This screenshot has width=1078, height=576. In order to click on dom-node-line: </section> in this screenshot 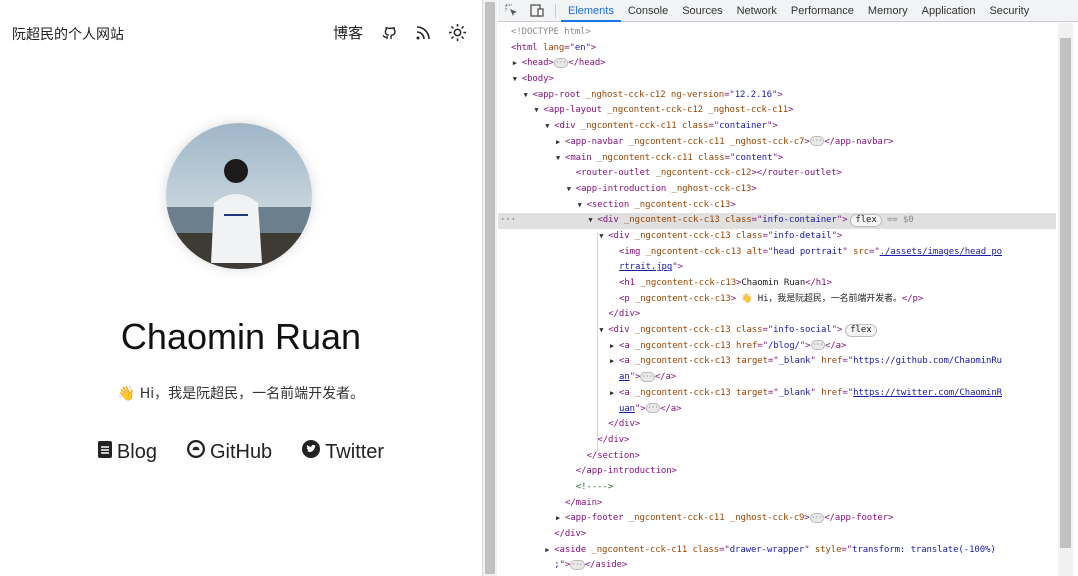, I will do `click(777, 457)`.